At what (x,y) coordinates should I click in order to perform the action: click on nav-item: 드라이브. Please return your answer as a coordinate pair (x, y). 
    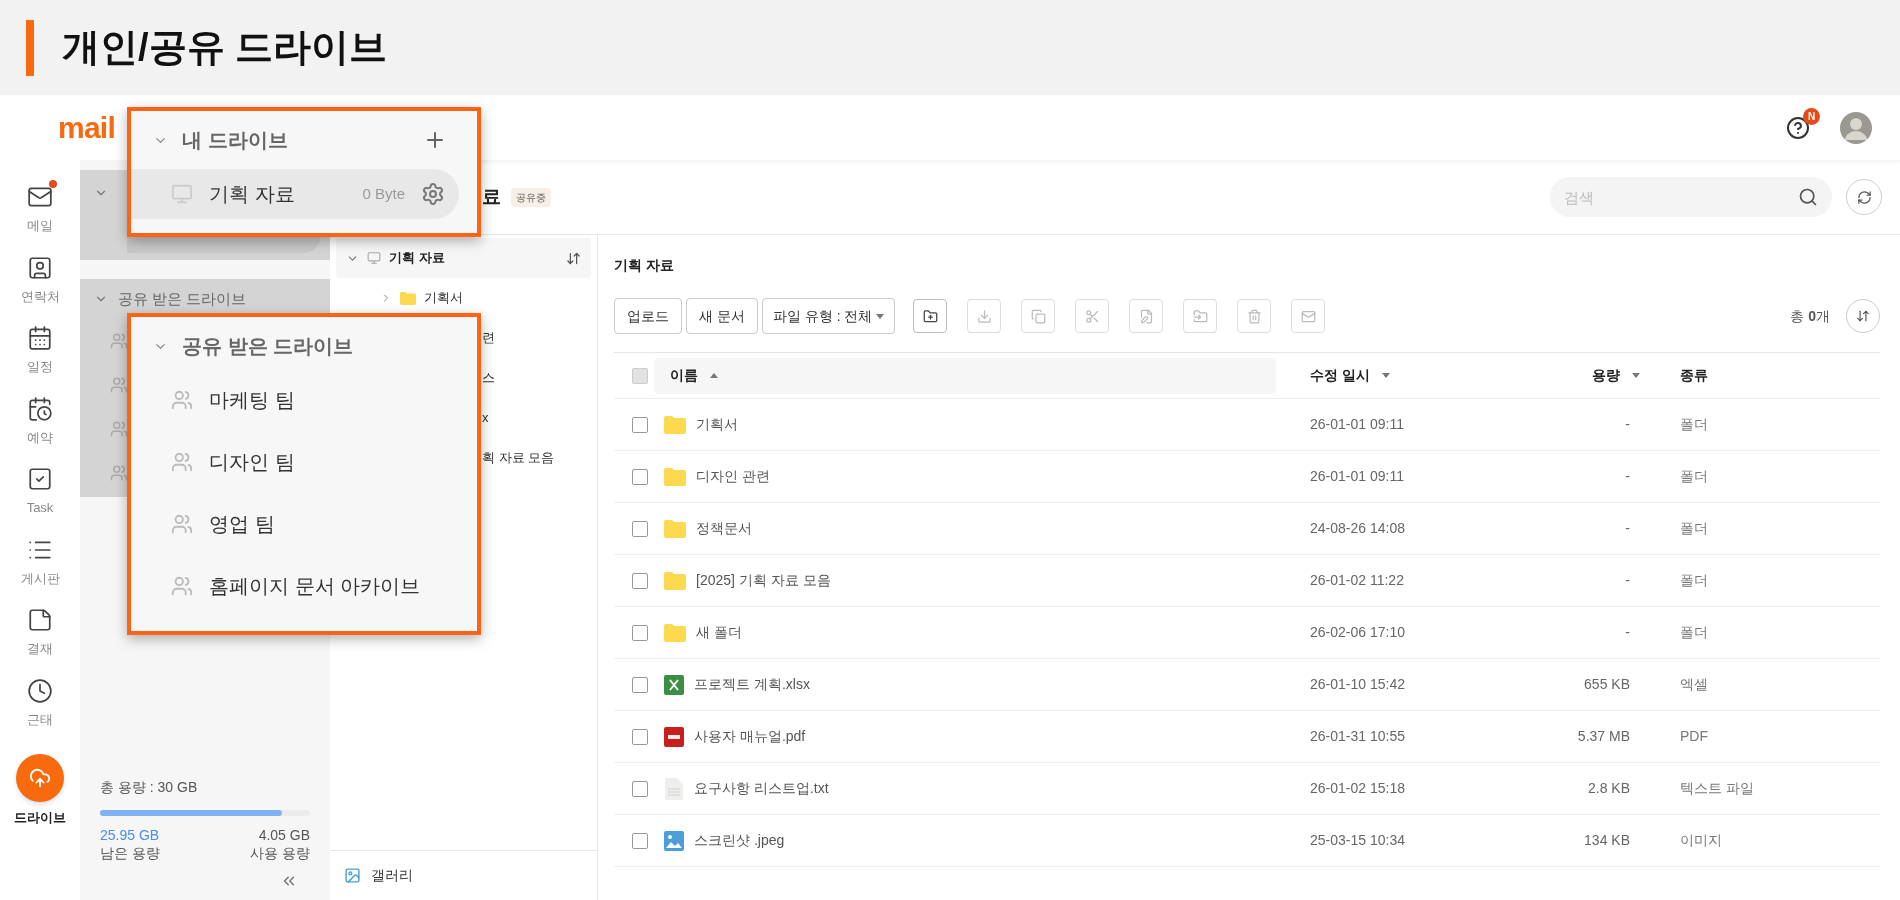
    Looking at the image, I should click on (40, 791).